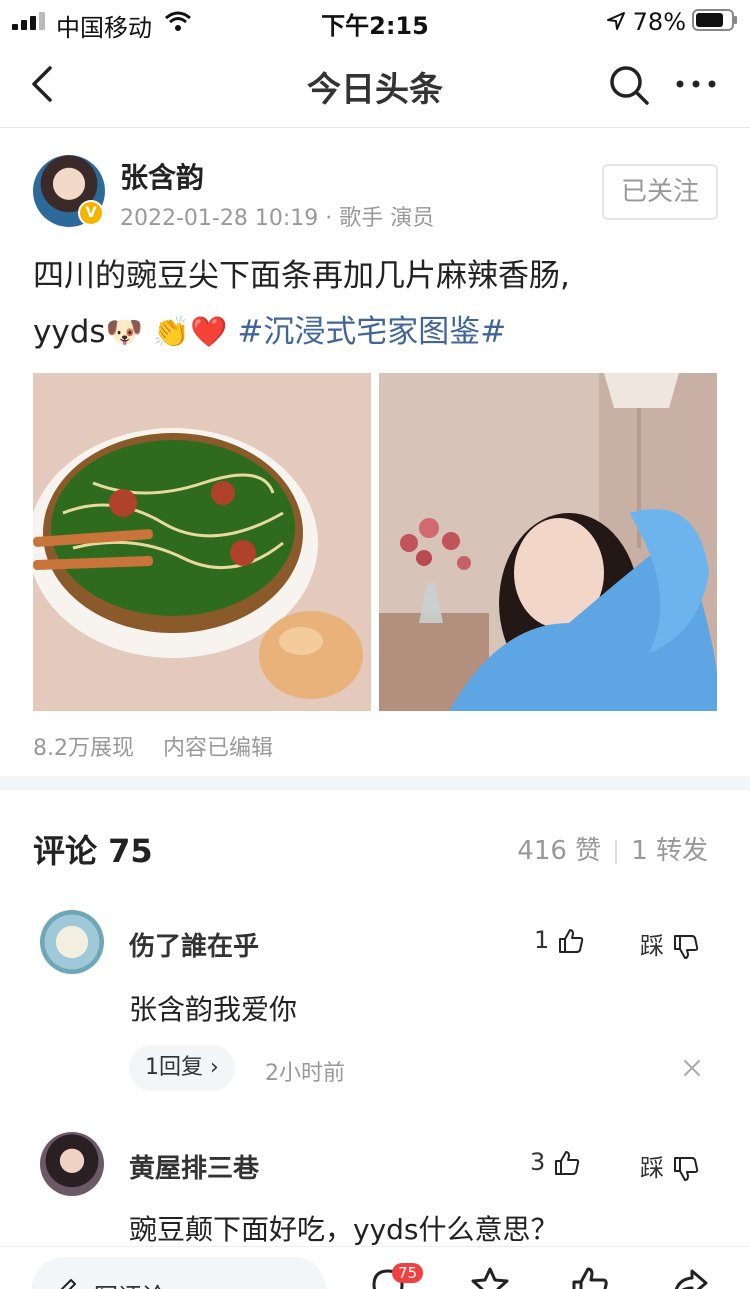 The width and height of the screenshot is (750, 1289). What do you see at coordinates (629, 85) in the screenshot?
I see `search-icon` at bounding box center [629, 85].